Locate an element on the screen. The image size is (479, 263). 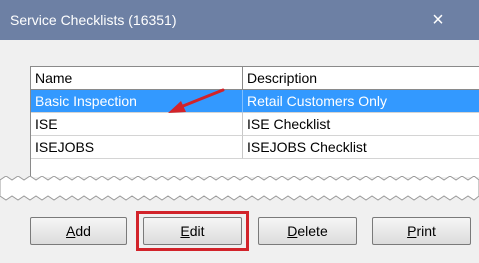
cell-description: Retail Customers Only is located at coordinates (361, 101).